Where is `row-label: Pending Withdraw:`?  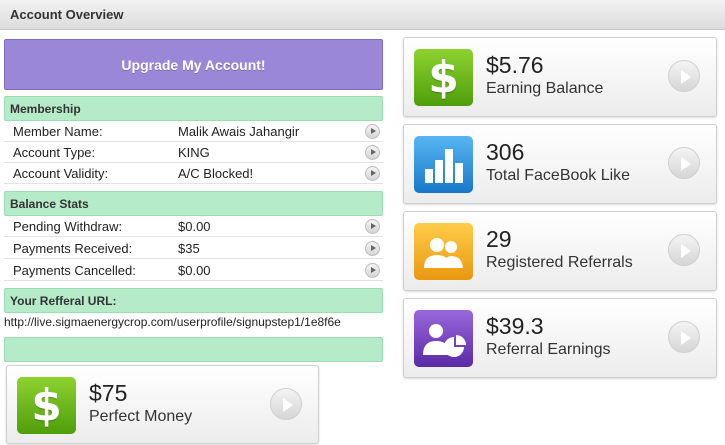 row-label: Pending Withdraw: is located at coordinates (68, 226).